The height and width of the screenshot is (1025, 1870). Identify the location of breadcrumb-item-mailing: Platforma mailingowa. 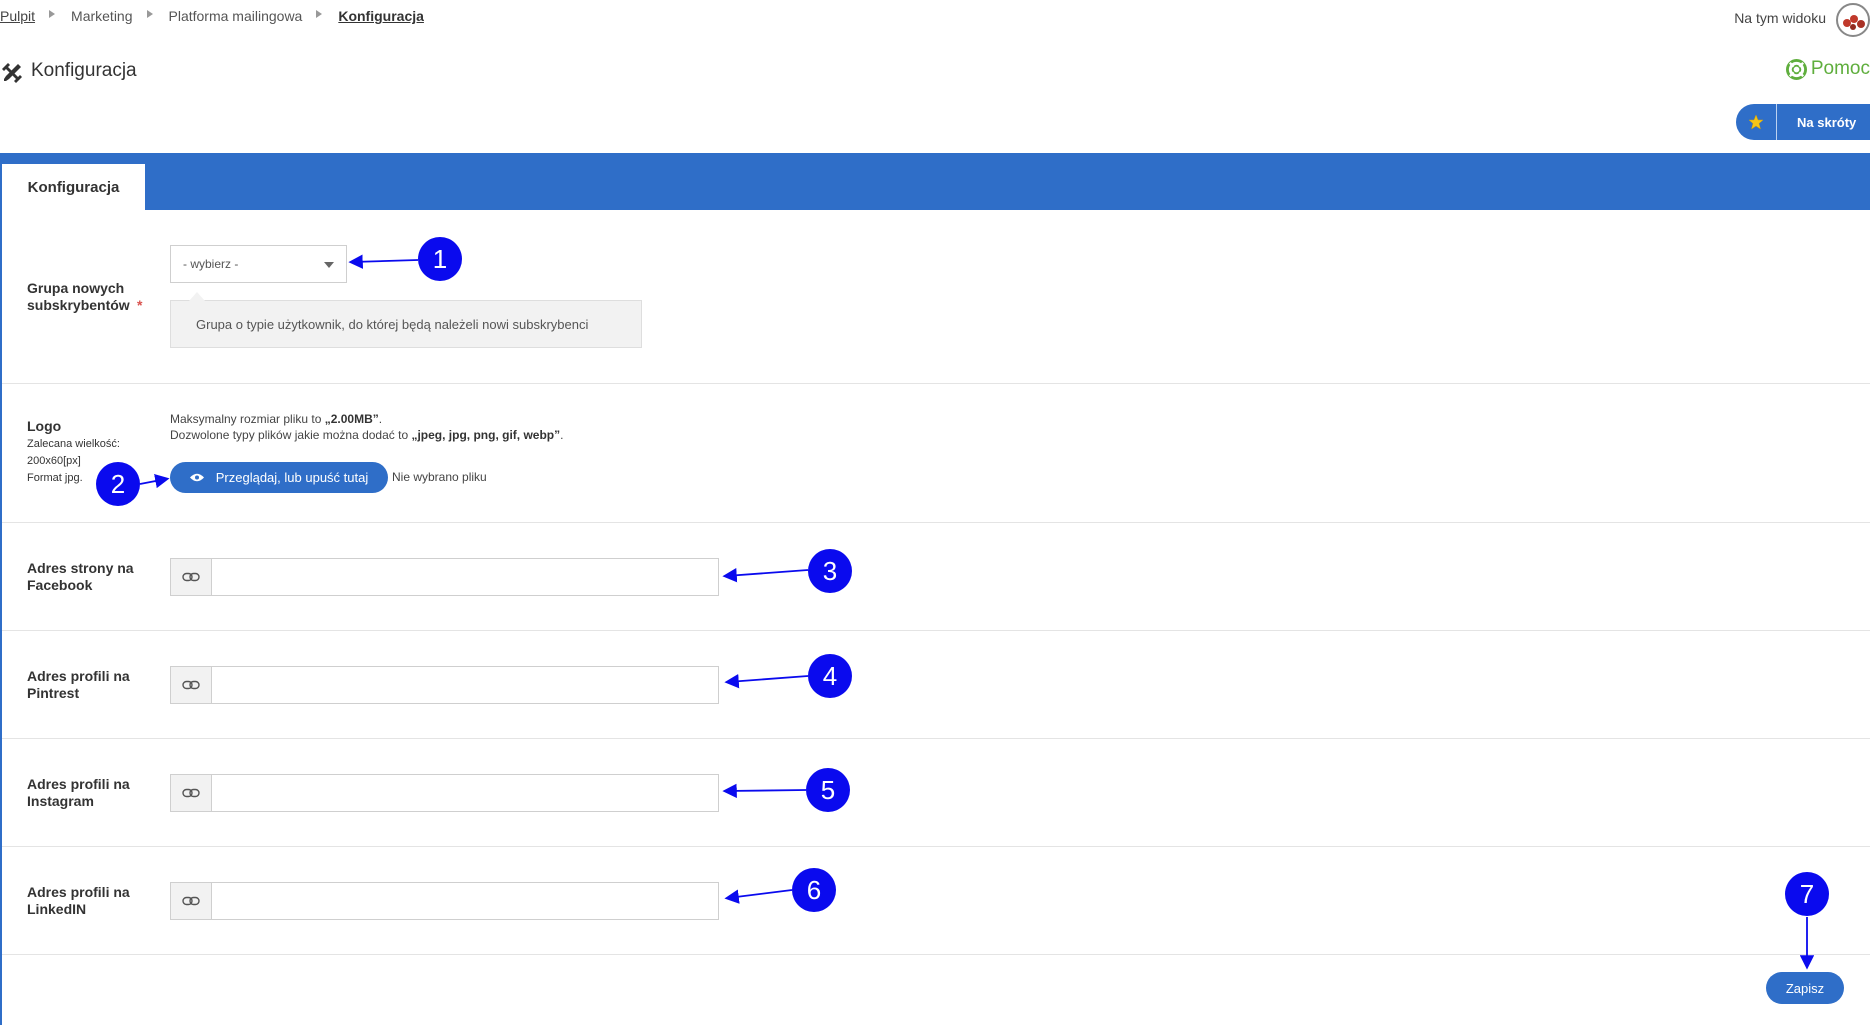
(236, 16).